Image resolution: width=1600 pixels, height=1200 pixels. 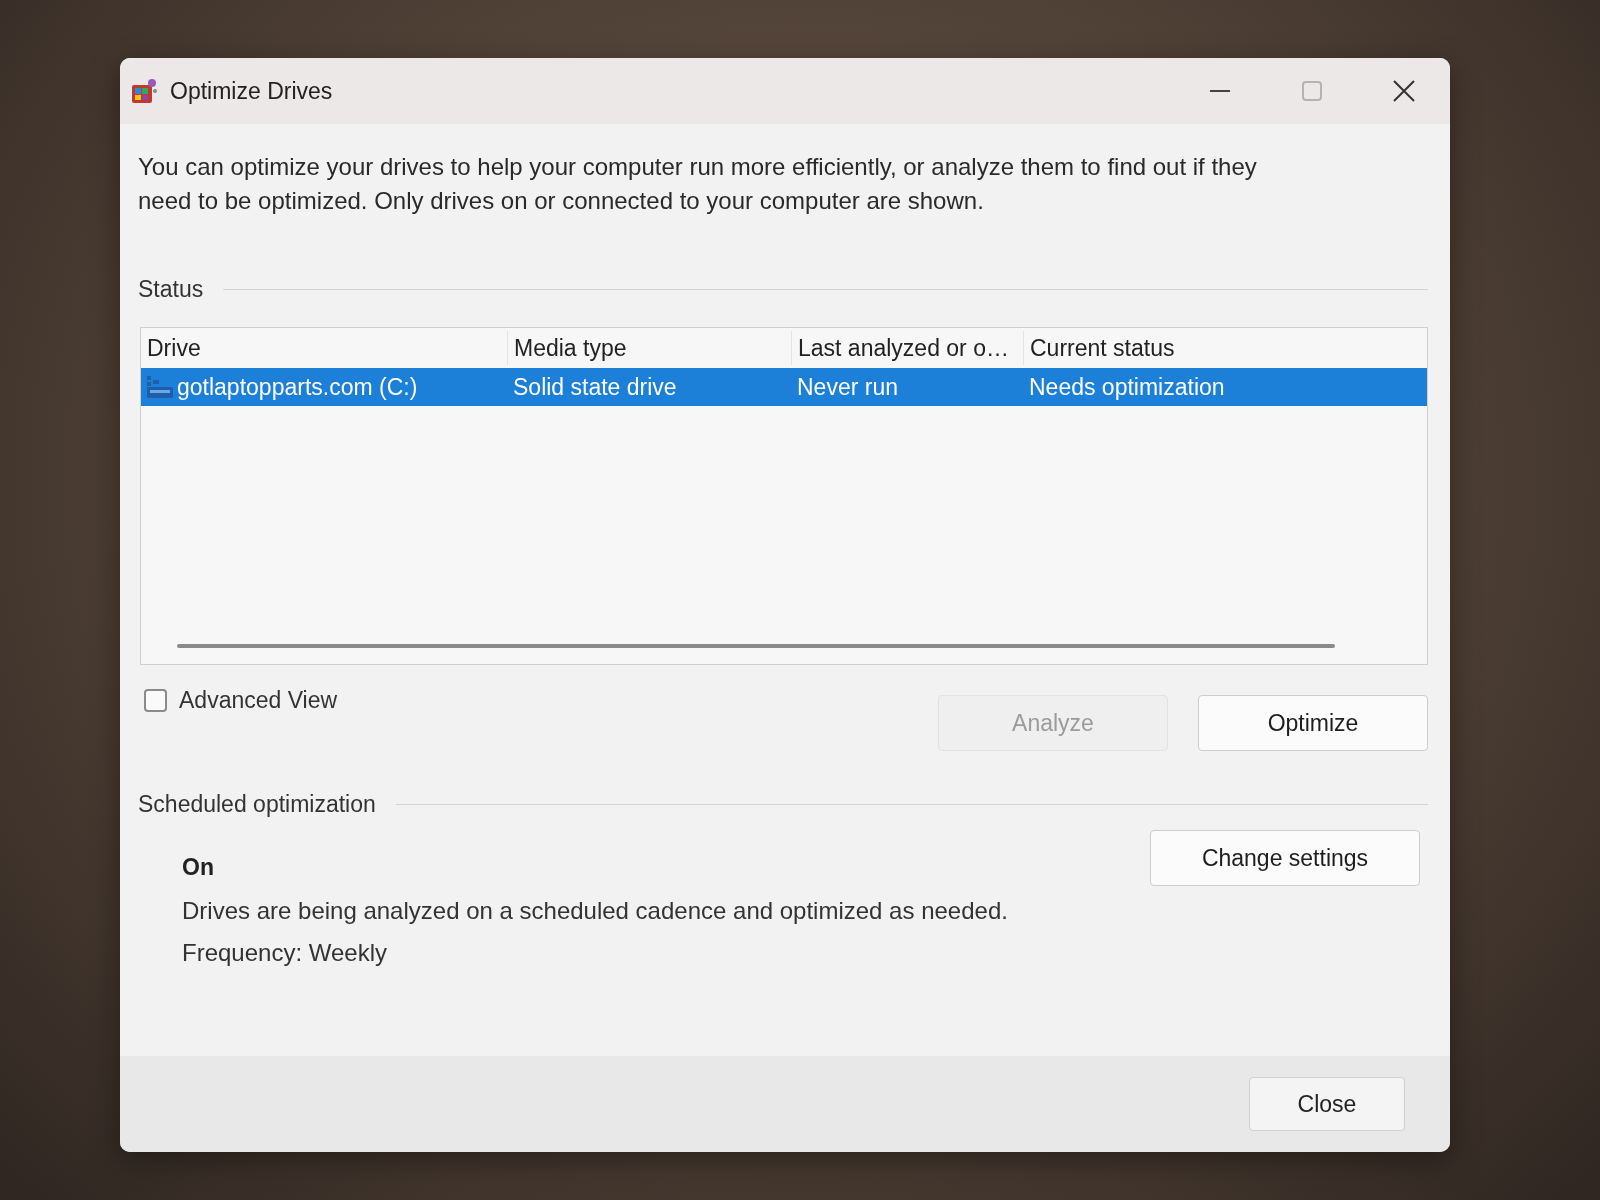 What do you see at coordinates (595, 911) in the screenshot?
I see `schedule-description: Drives are being analyzed on a scheduled cadence and optimized as needed.` at bounding box center [595, 911].